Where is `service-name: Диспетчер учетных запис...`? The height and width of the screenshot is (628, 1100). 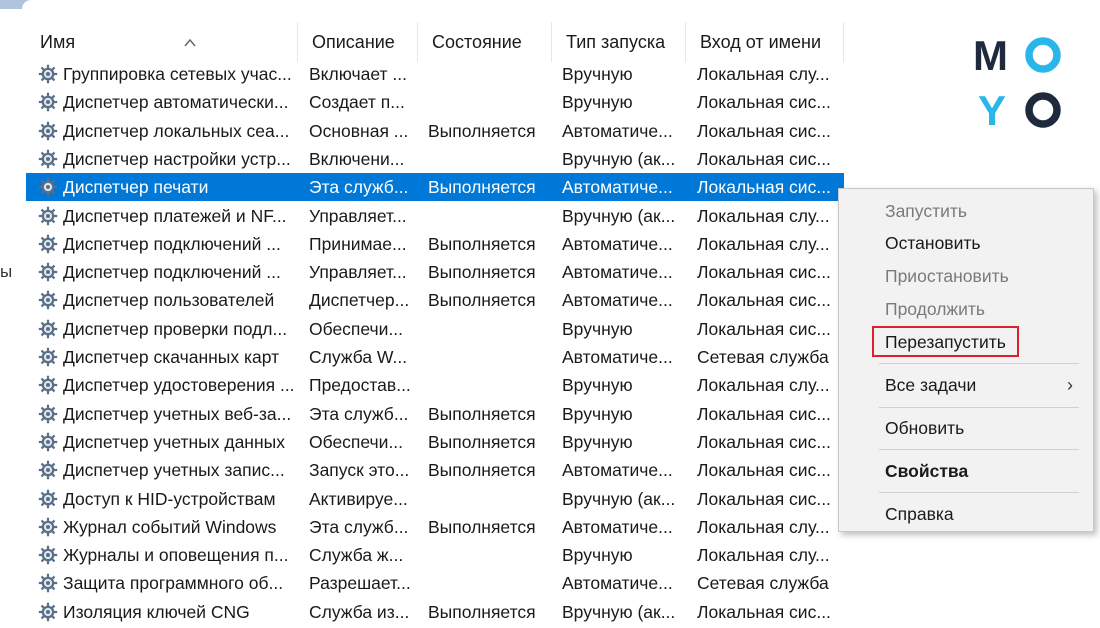
service-name: Диспетчер учетных запис... is located at coordinates (174, 470).